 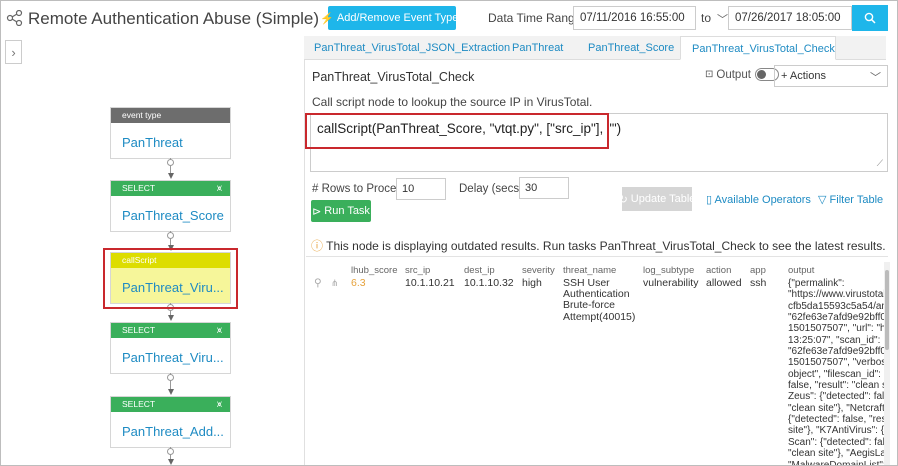 I want to click on expand-sidebar-button: ›, so click(x=13, y=52).